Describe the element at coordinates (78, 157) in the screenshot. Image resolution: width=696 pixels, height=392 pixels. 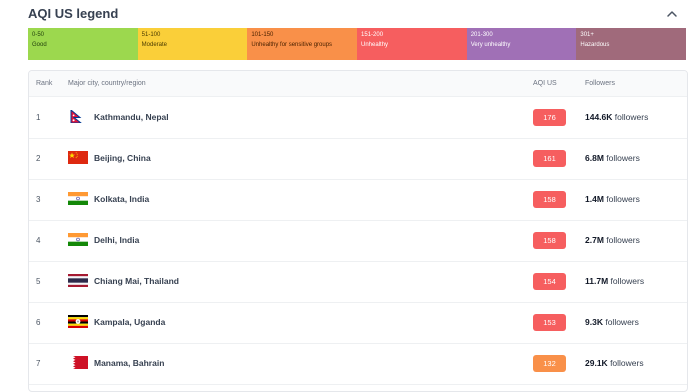
I see `china-flag-icon` at that location.